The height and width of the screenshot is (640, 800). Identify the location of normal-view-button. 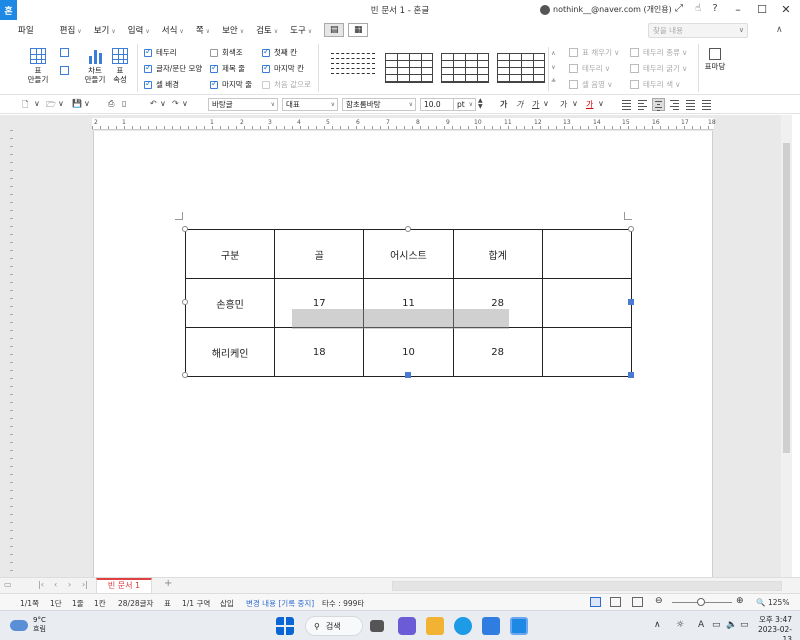
(595, 602).